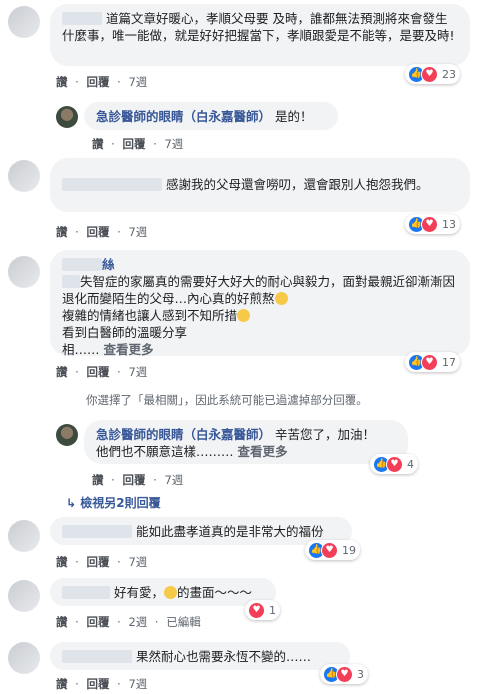  What do you see at coordinates (229, 531) in the screenshot?
I see `comment-text: 能如此盡孝道真的是非常大的福份` at bounding box center [229, 531].